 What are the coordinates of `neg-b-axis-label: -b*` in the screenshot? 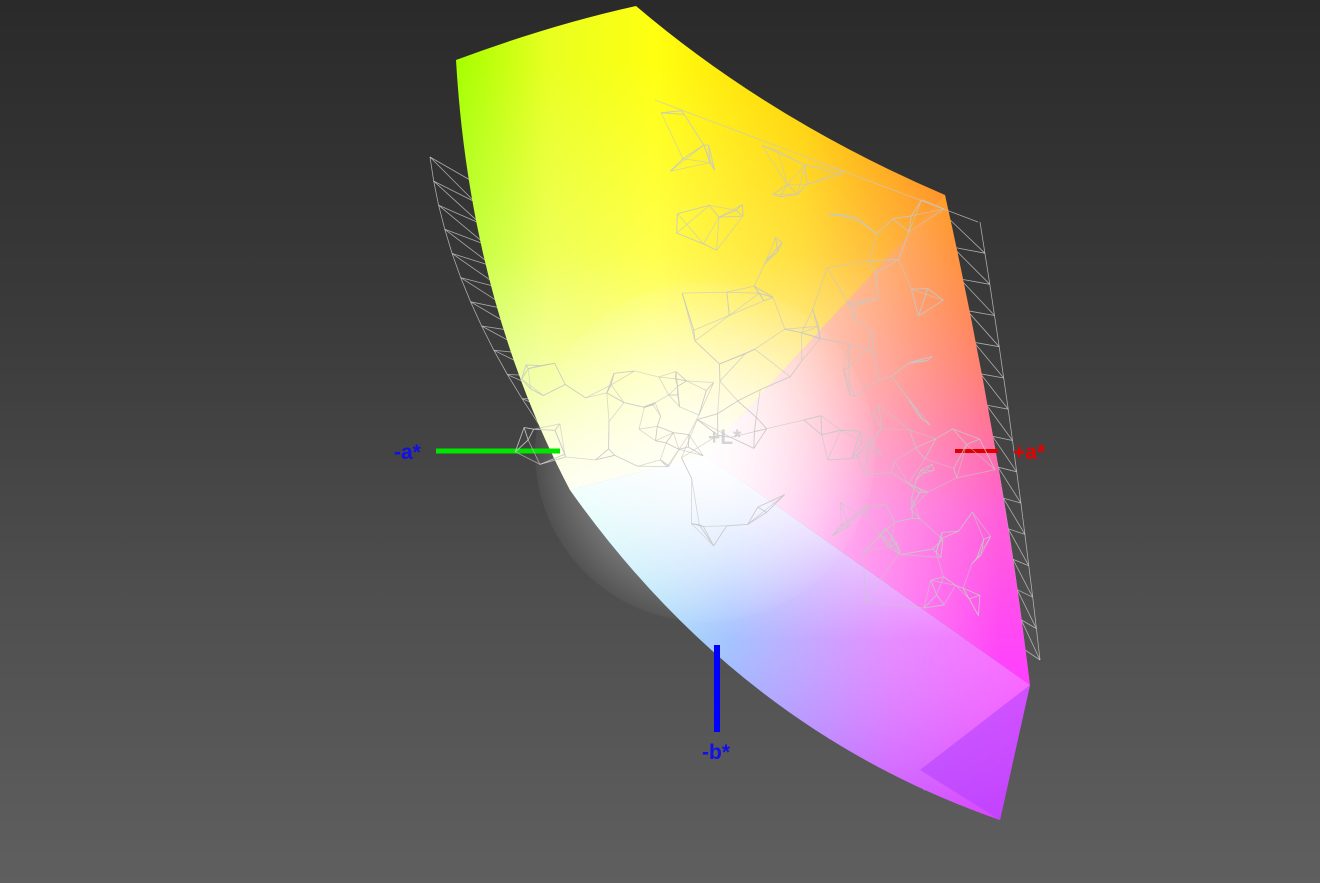 It's located at (716, 752).